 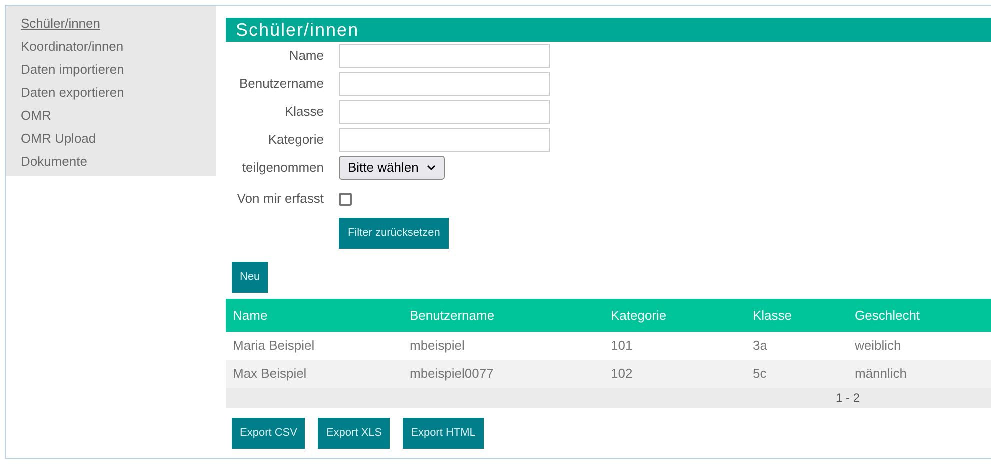 I want to click on pagination-info: 1 - 2, so click(x=848, y=398).